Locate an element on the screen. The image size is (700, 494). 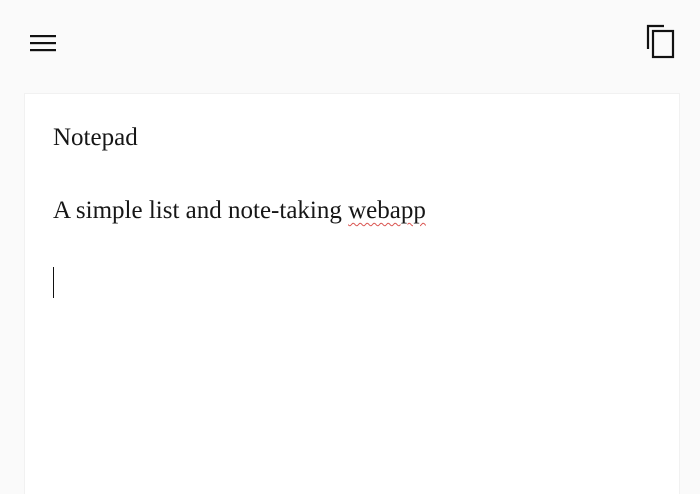
copy-icon is located at coordinates (660, 41).